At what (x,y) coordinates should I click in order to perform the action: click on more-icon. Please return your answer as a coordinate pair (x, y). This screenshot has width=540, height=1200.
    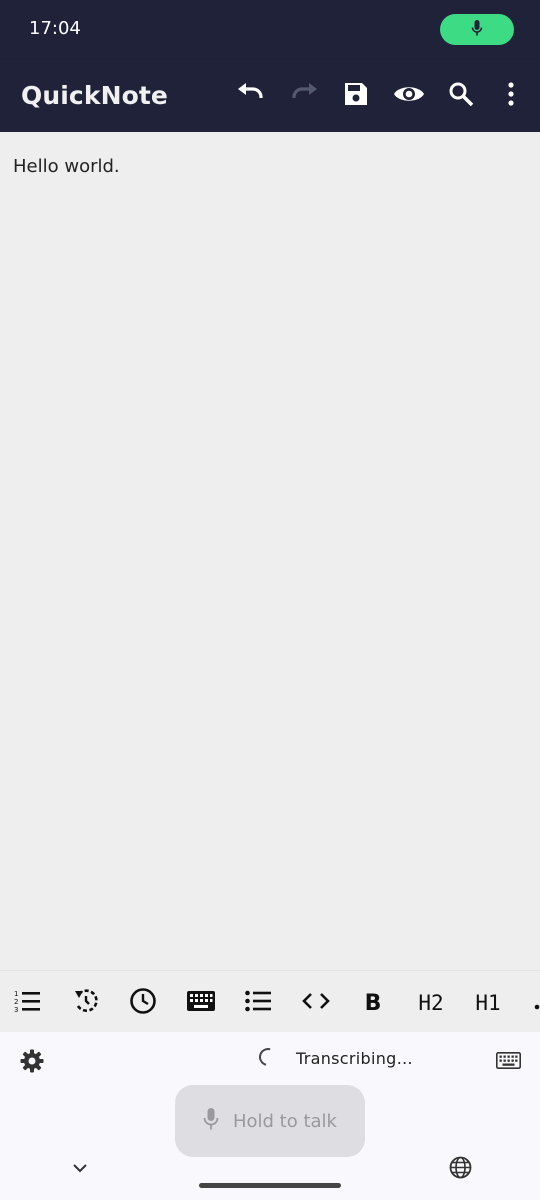
    Looking at the image, I should click on (537, 1003).